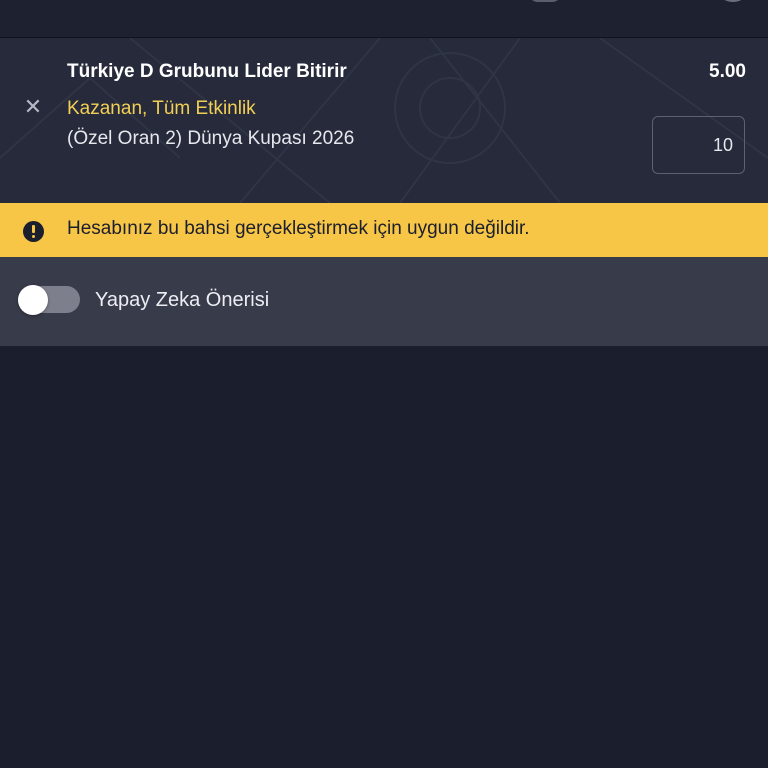  I want to click on header-strip, so click(384, 19).